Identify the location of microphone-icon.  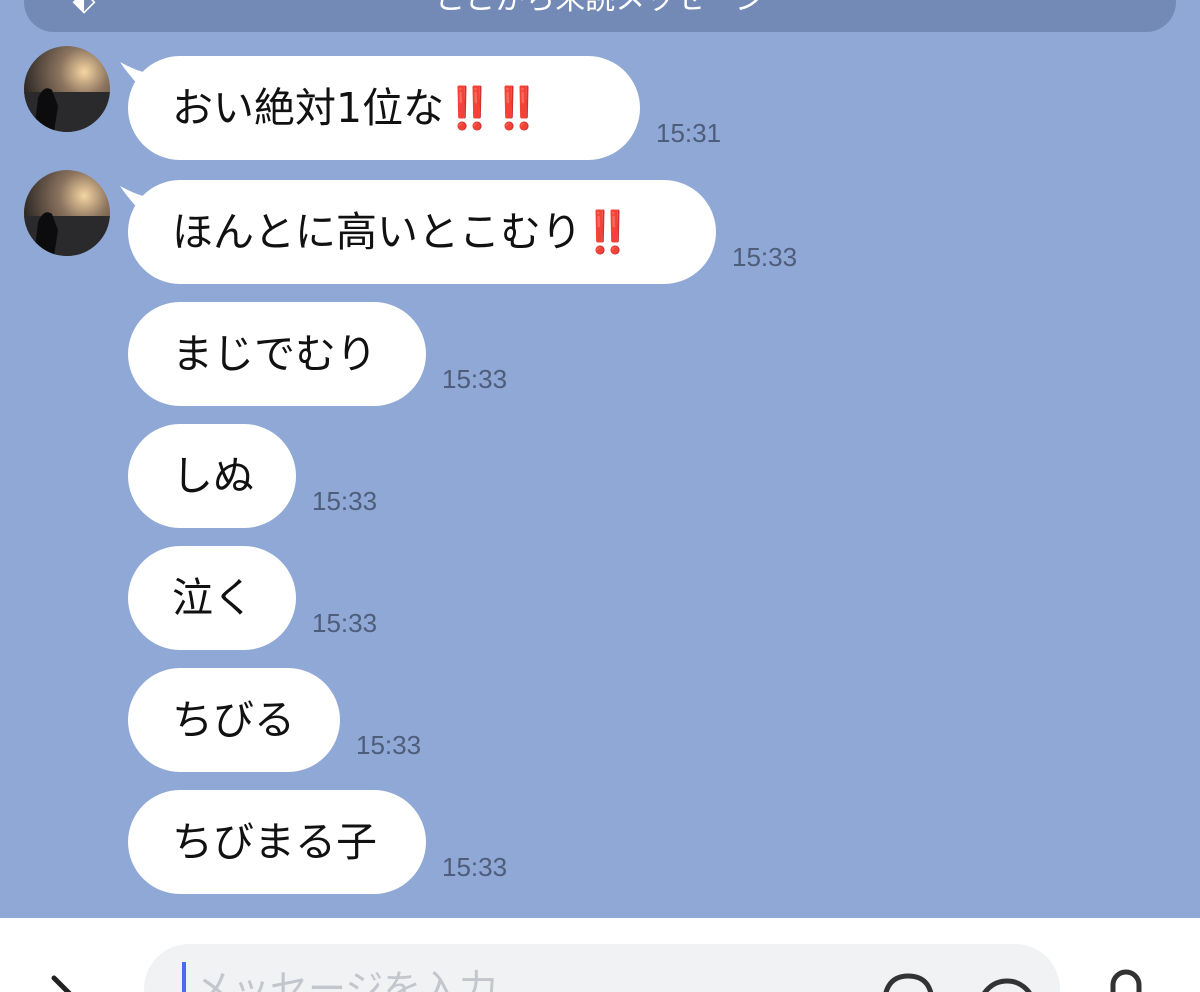
(1126, 978).